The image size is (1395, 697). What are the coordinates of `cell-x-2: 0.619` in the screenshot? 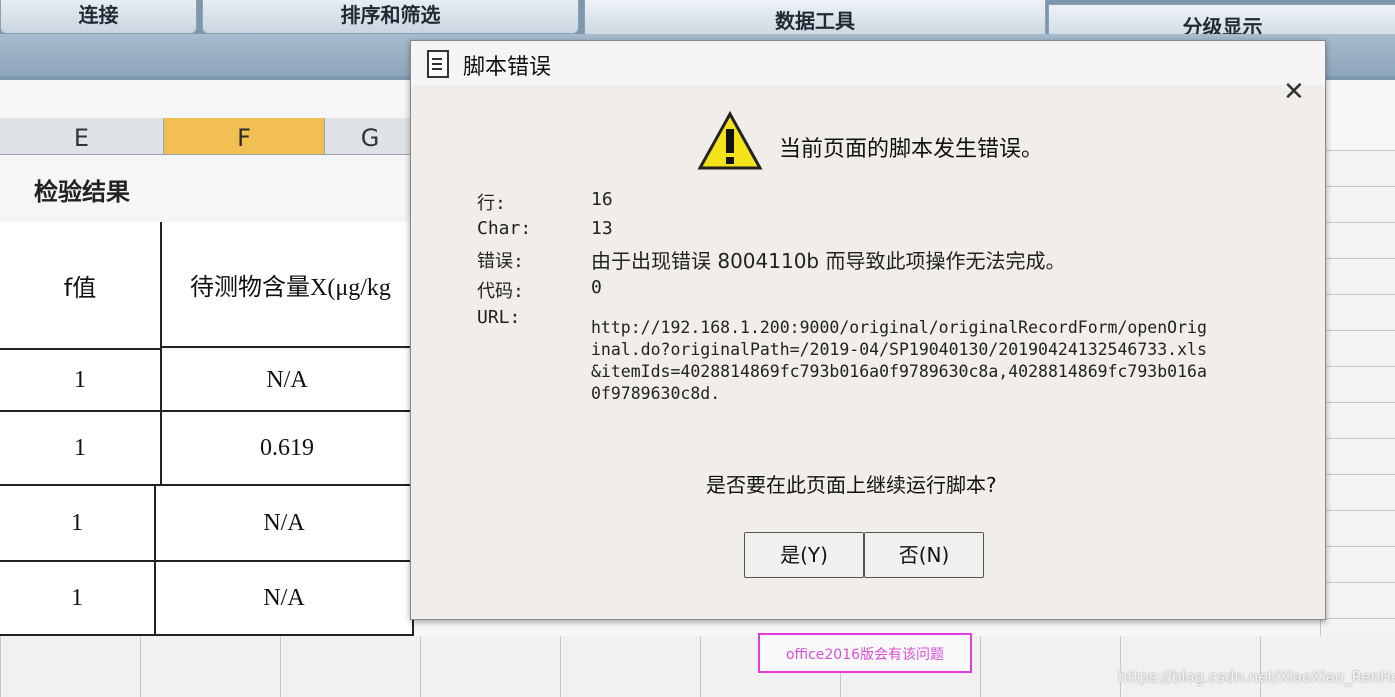 It's located at (288, 449).